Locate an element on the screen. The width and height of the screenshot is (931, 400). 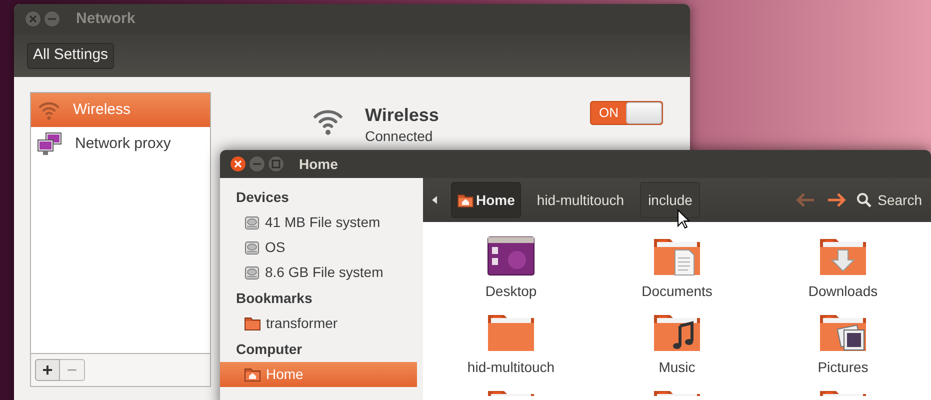
sidebar-item: transformer is located at coordinates (321, 323).